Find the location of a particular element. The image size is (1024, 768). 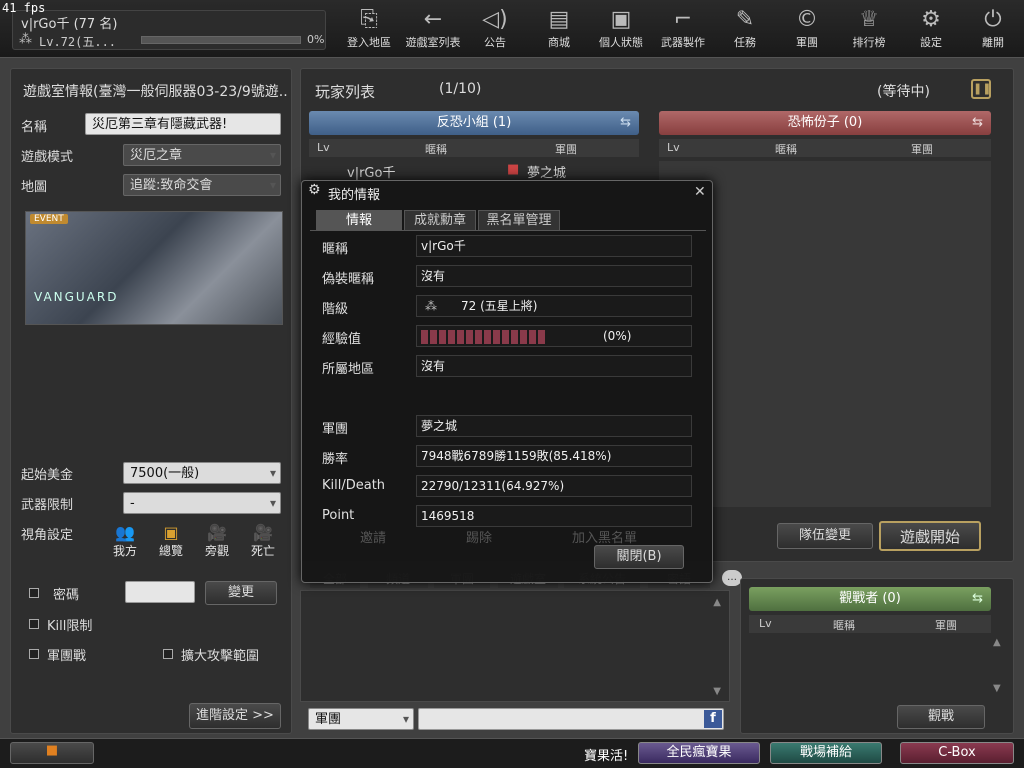

nav-label: 商城 is located at coordinates (559, 42).